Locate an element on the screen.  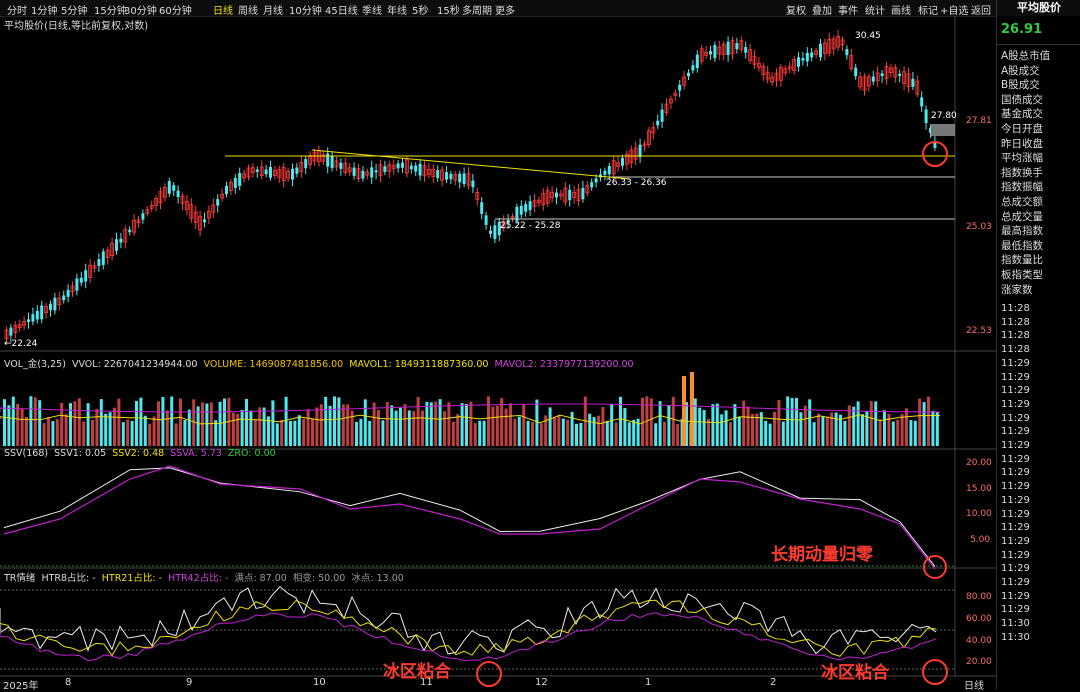
toolbar-action-1: 叠加 is located at coordinates (822, 9).